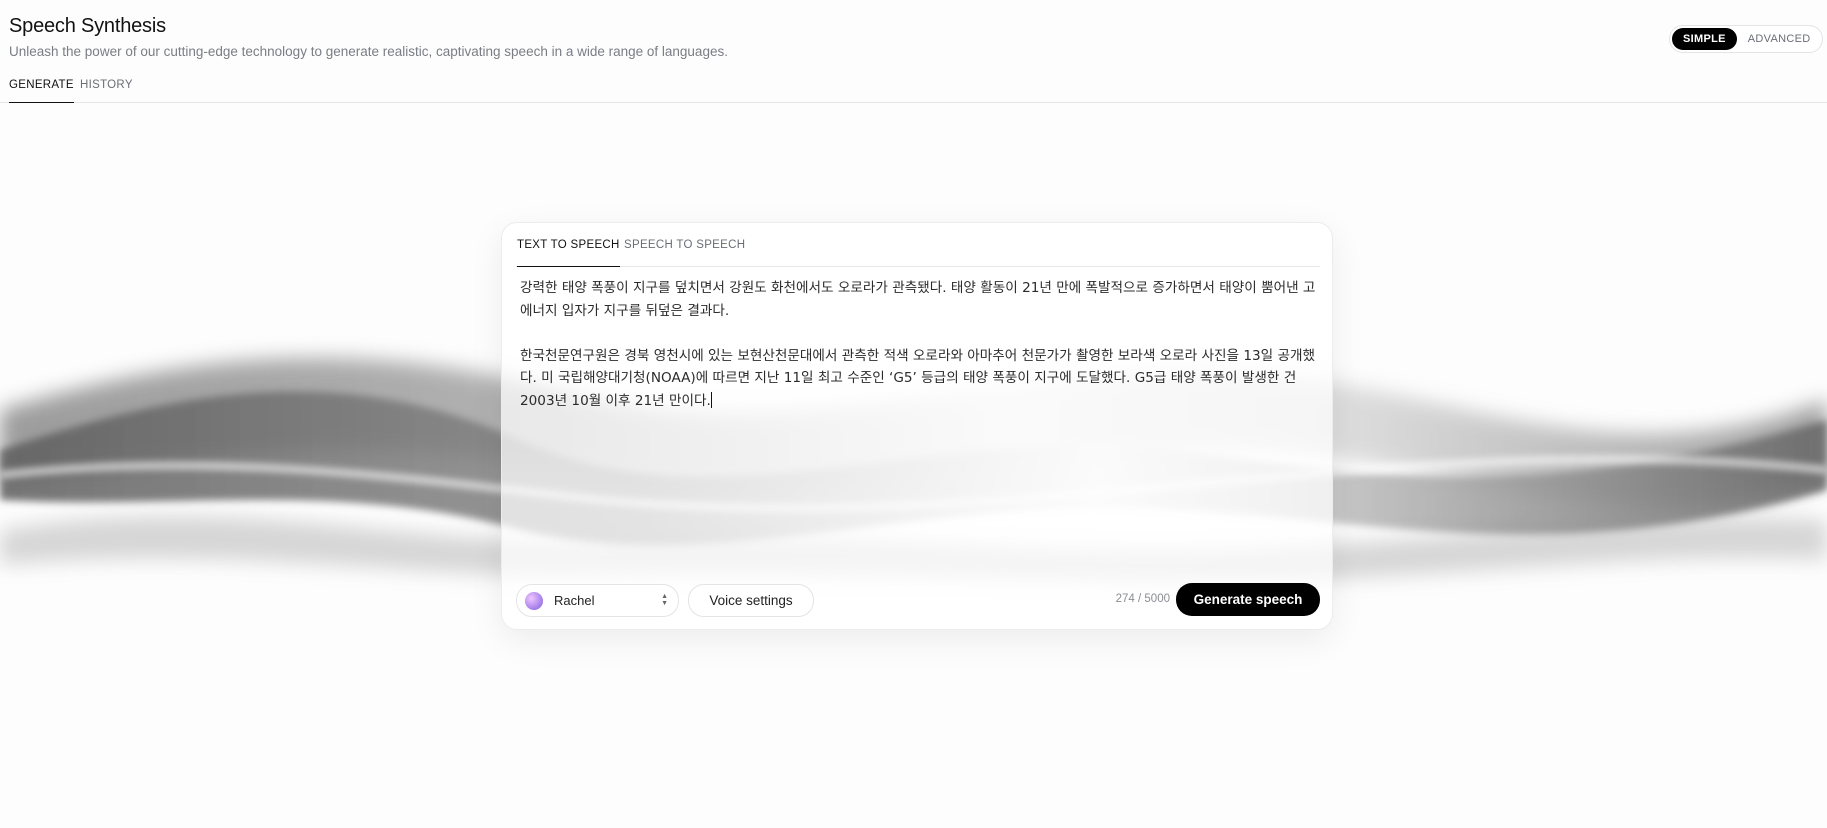  I want to click on voice-settings-button: Voice settings, so click(751, 600).